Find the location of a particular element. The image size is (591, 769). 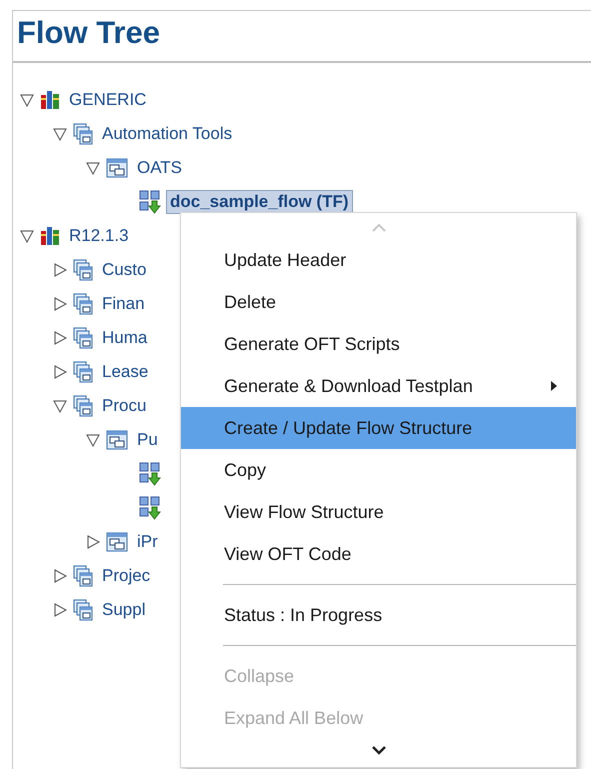

tree-node-label: Procu is located at coordinates (124, 406).